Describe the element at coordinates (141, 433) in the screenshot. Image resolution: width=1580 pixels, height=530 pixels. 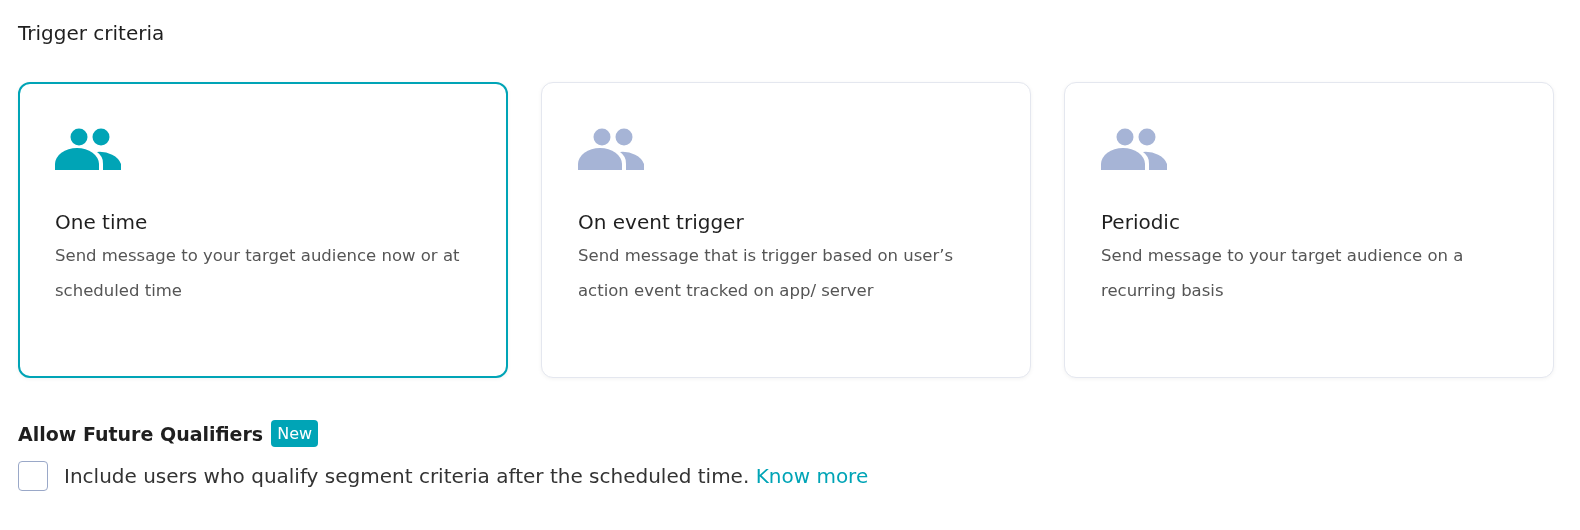
I see `qualifiers-heading: Allow Future Qualifiers` at that location.